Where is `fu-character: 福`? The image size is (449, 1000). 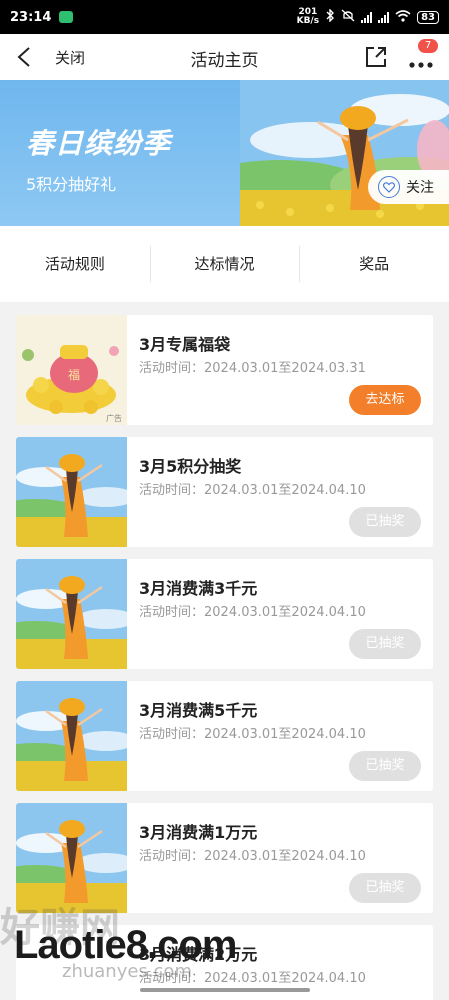 fu-character: 福 is located at coordinates (74, 374).